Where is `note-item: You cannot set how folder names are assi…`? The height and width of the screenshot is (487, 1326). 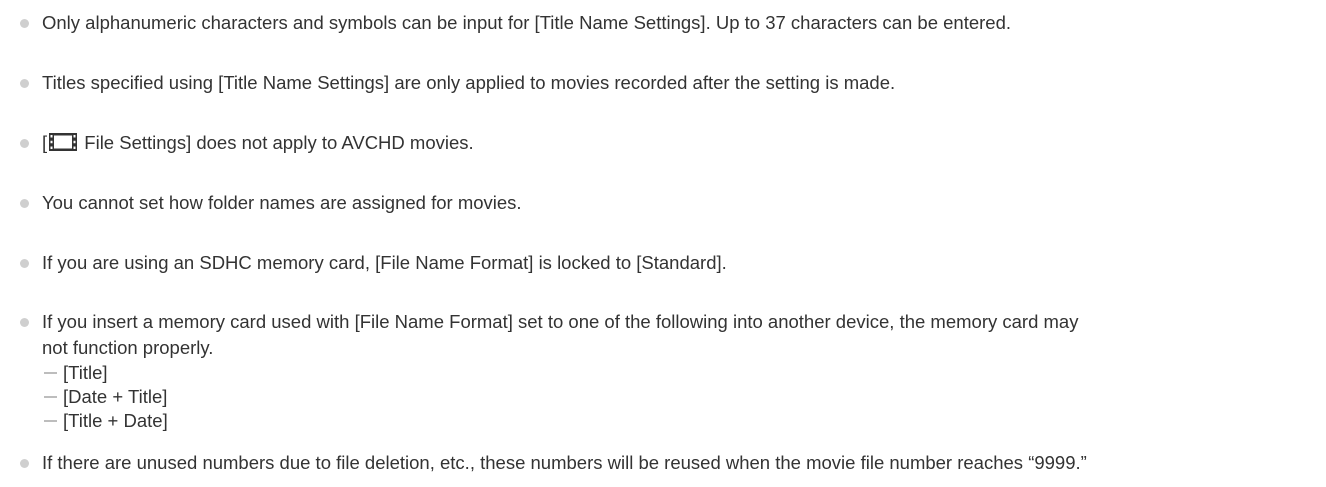
note-item: You cannot set how folder names are assi… is located at coordinates (673, 203).